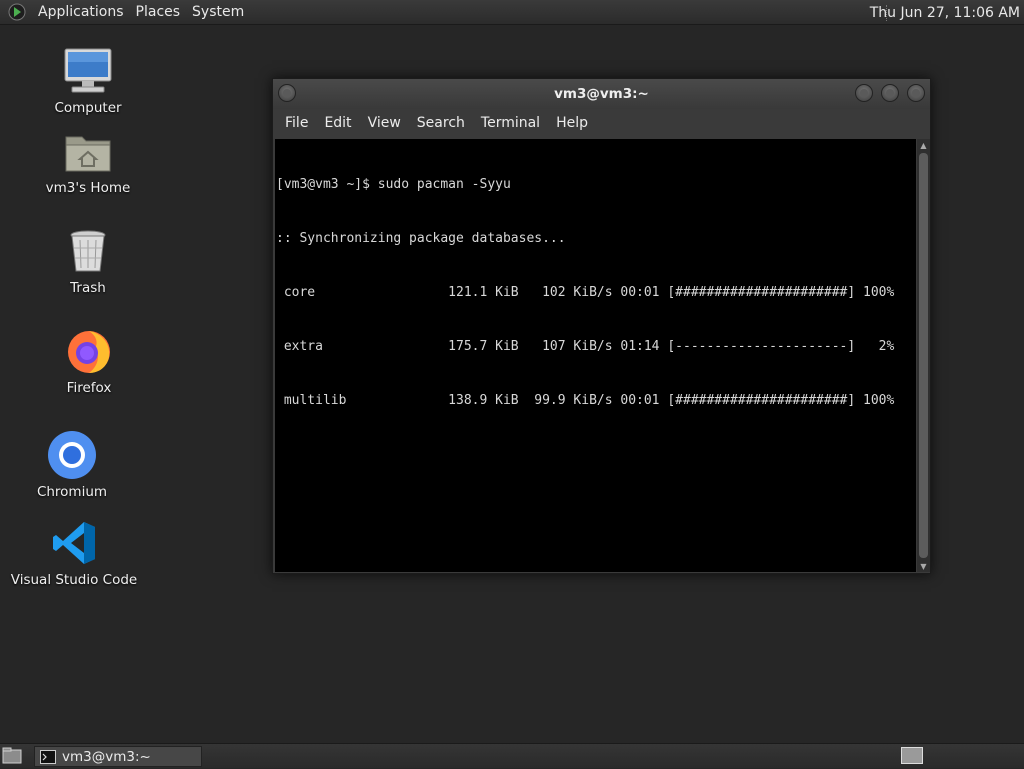  What do you see at coordinates (106, 756) in the screenshot?
I see `taskbar-window-label: vm3@vm3:~` at bounding box center [106, 756].